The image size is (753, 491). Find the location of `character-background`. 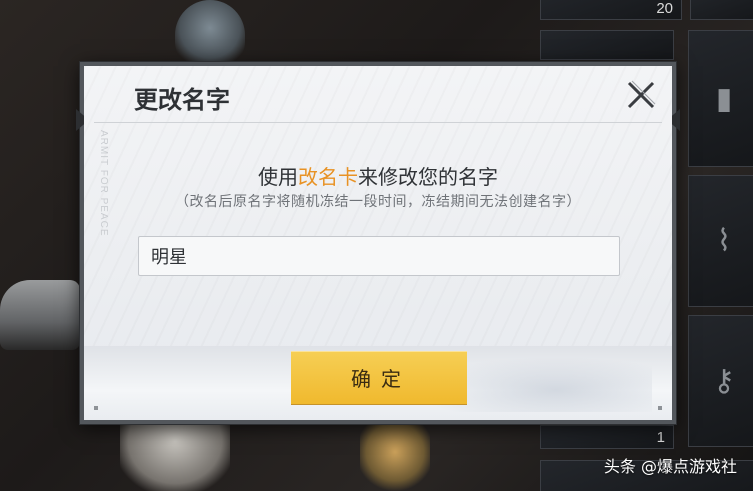

character-background is located at coordinates (210, 35).